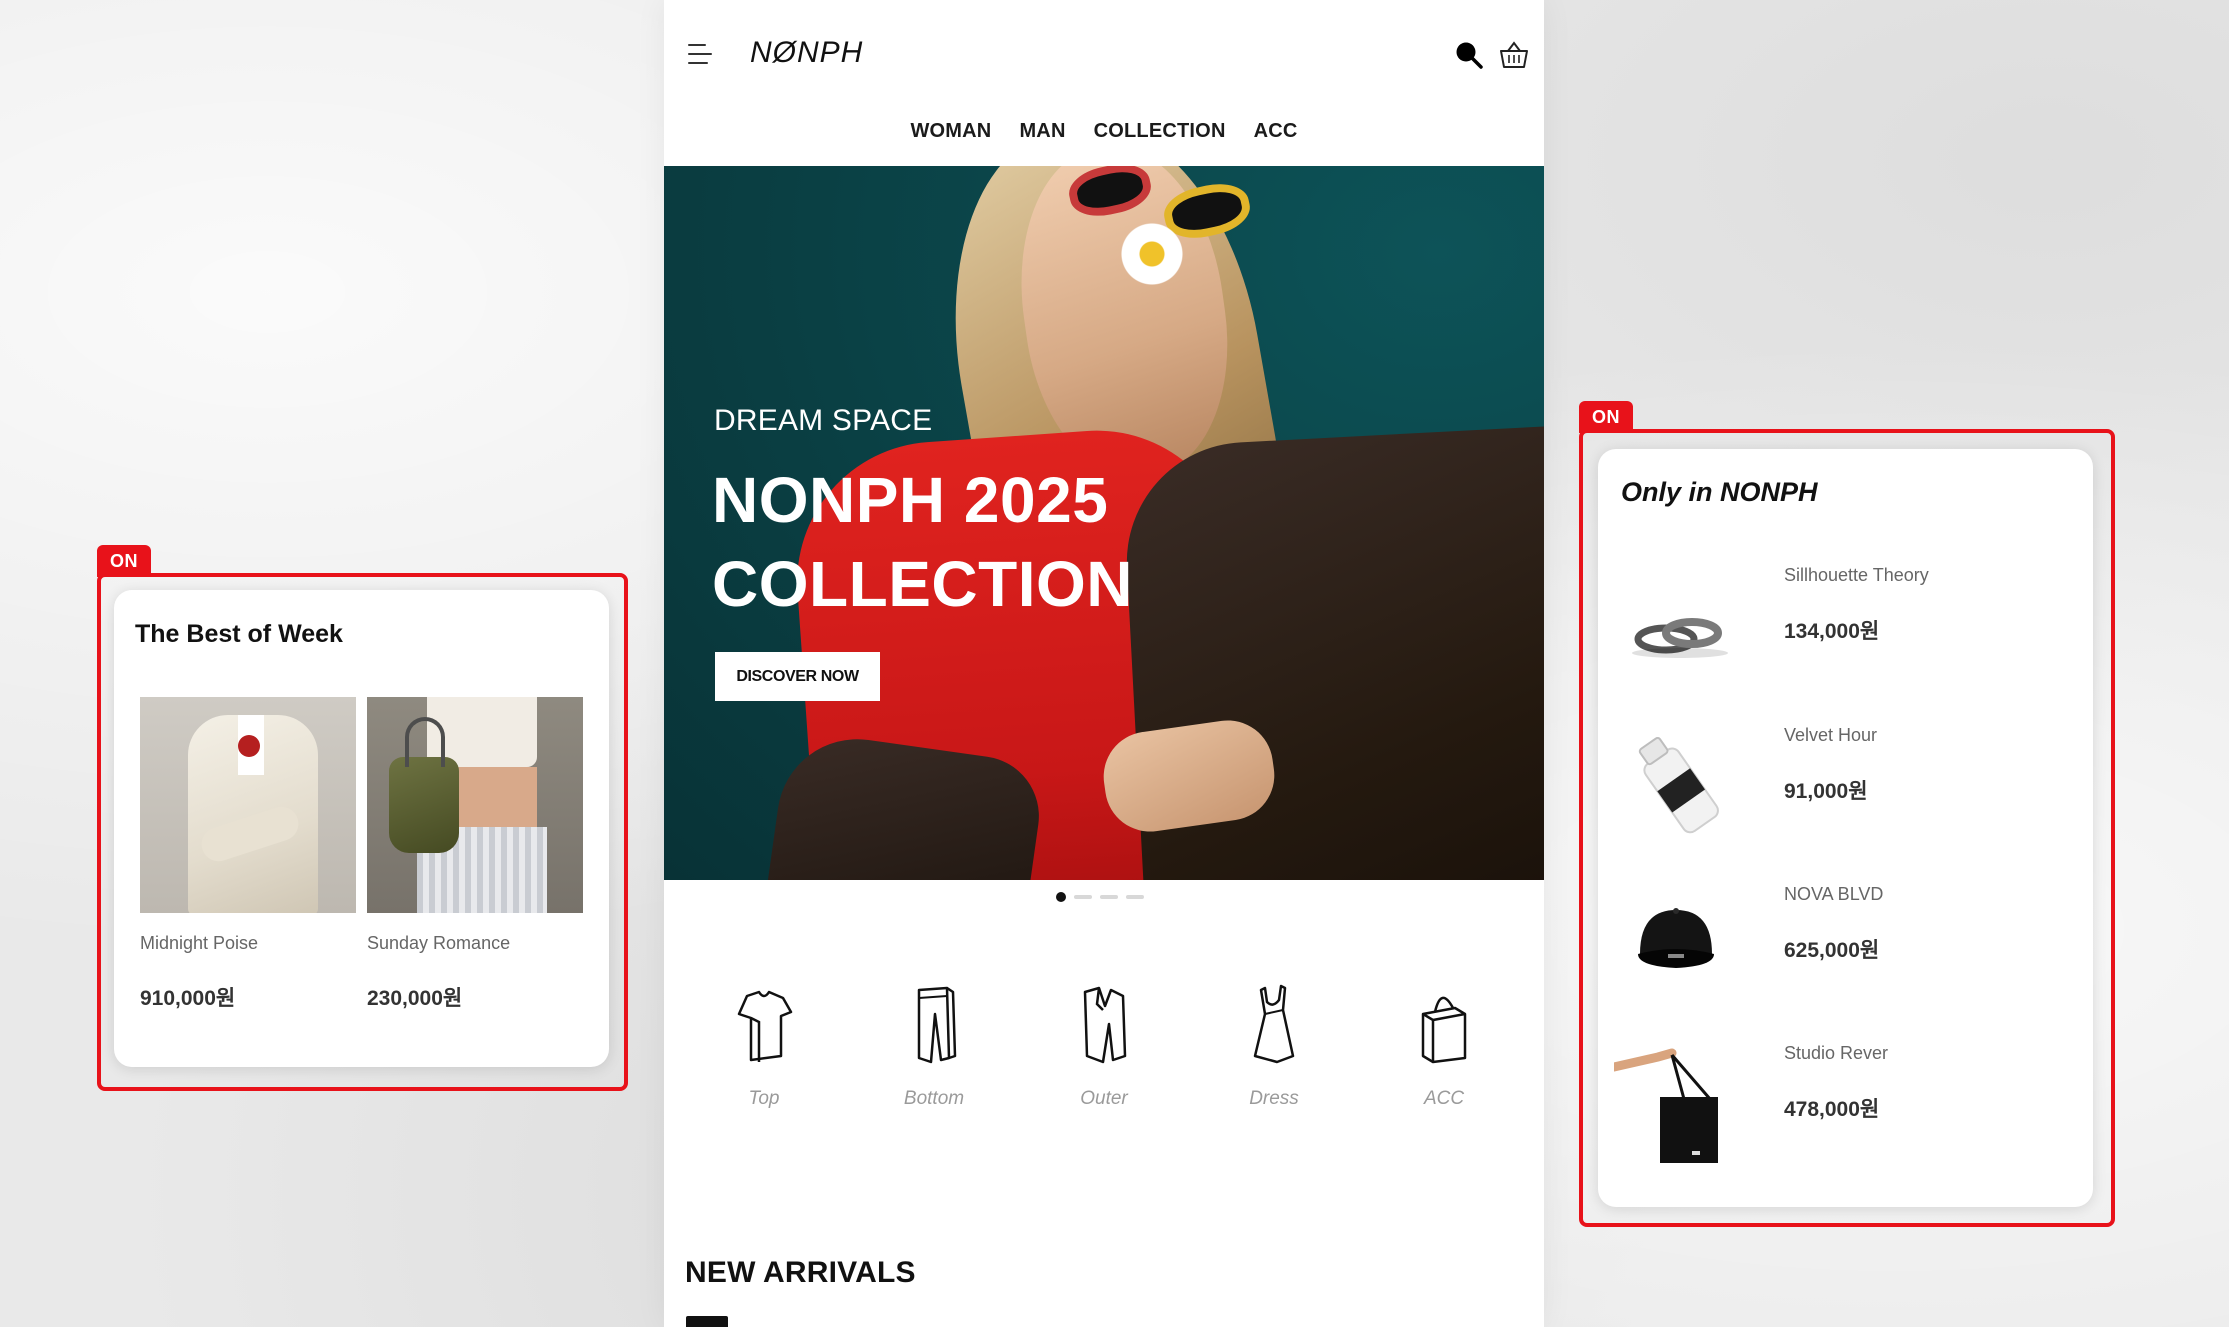  What do you see at coordinates (188, 998) in the screenshot?
I see `product-price: 910,000원` at bounding box center [188, 998].